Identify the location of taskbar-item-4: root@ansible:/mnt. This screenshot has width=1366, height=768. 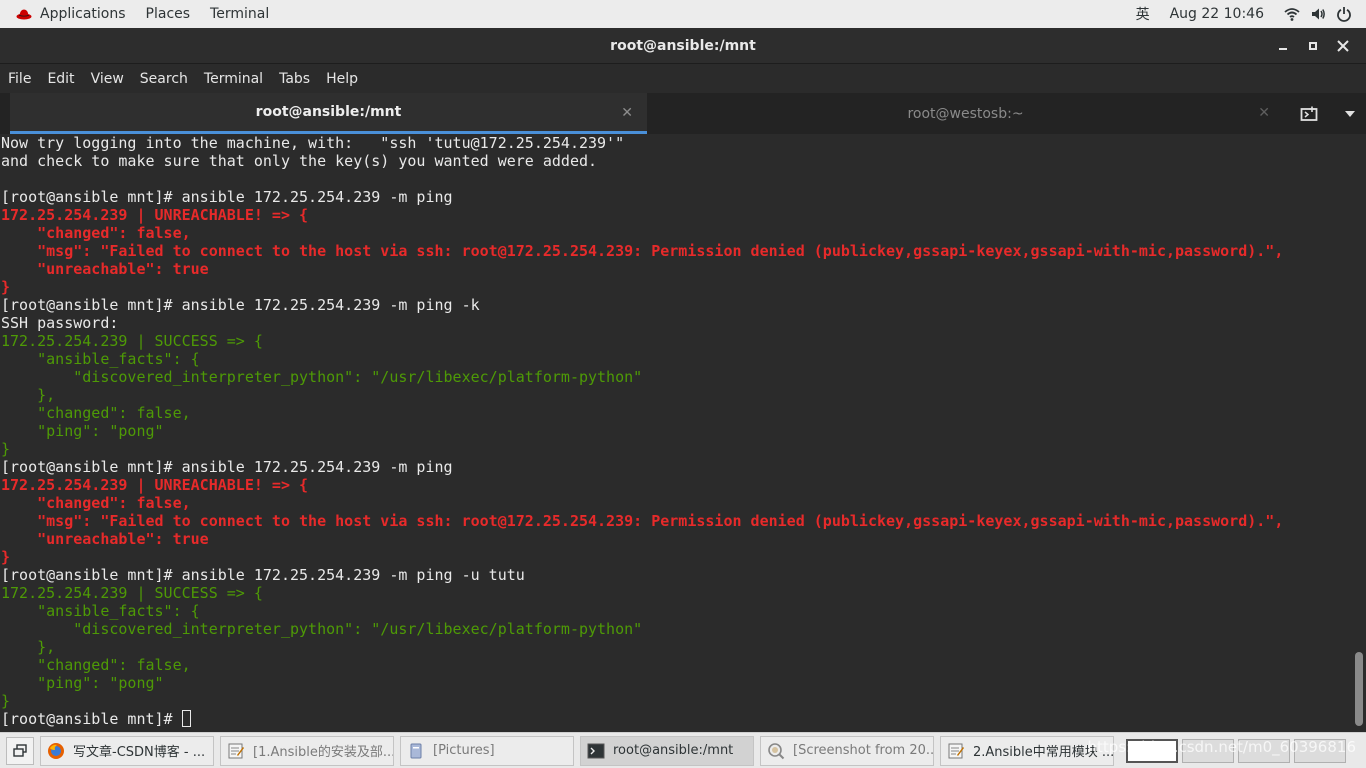
(667, 750).